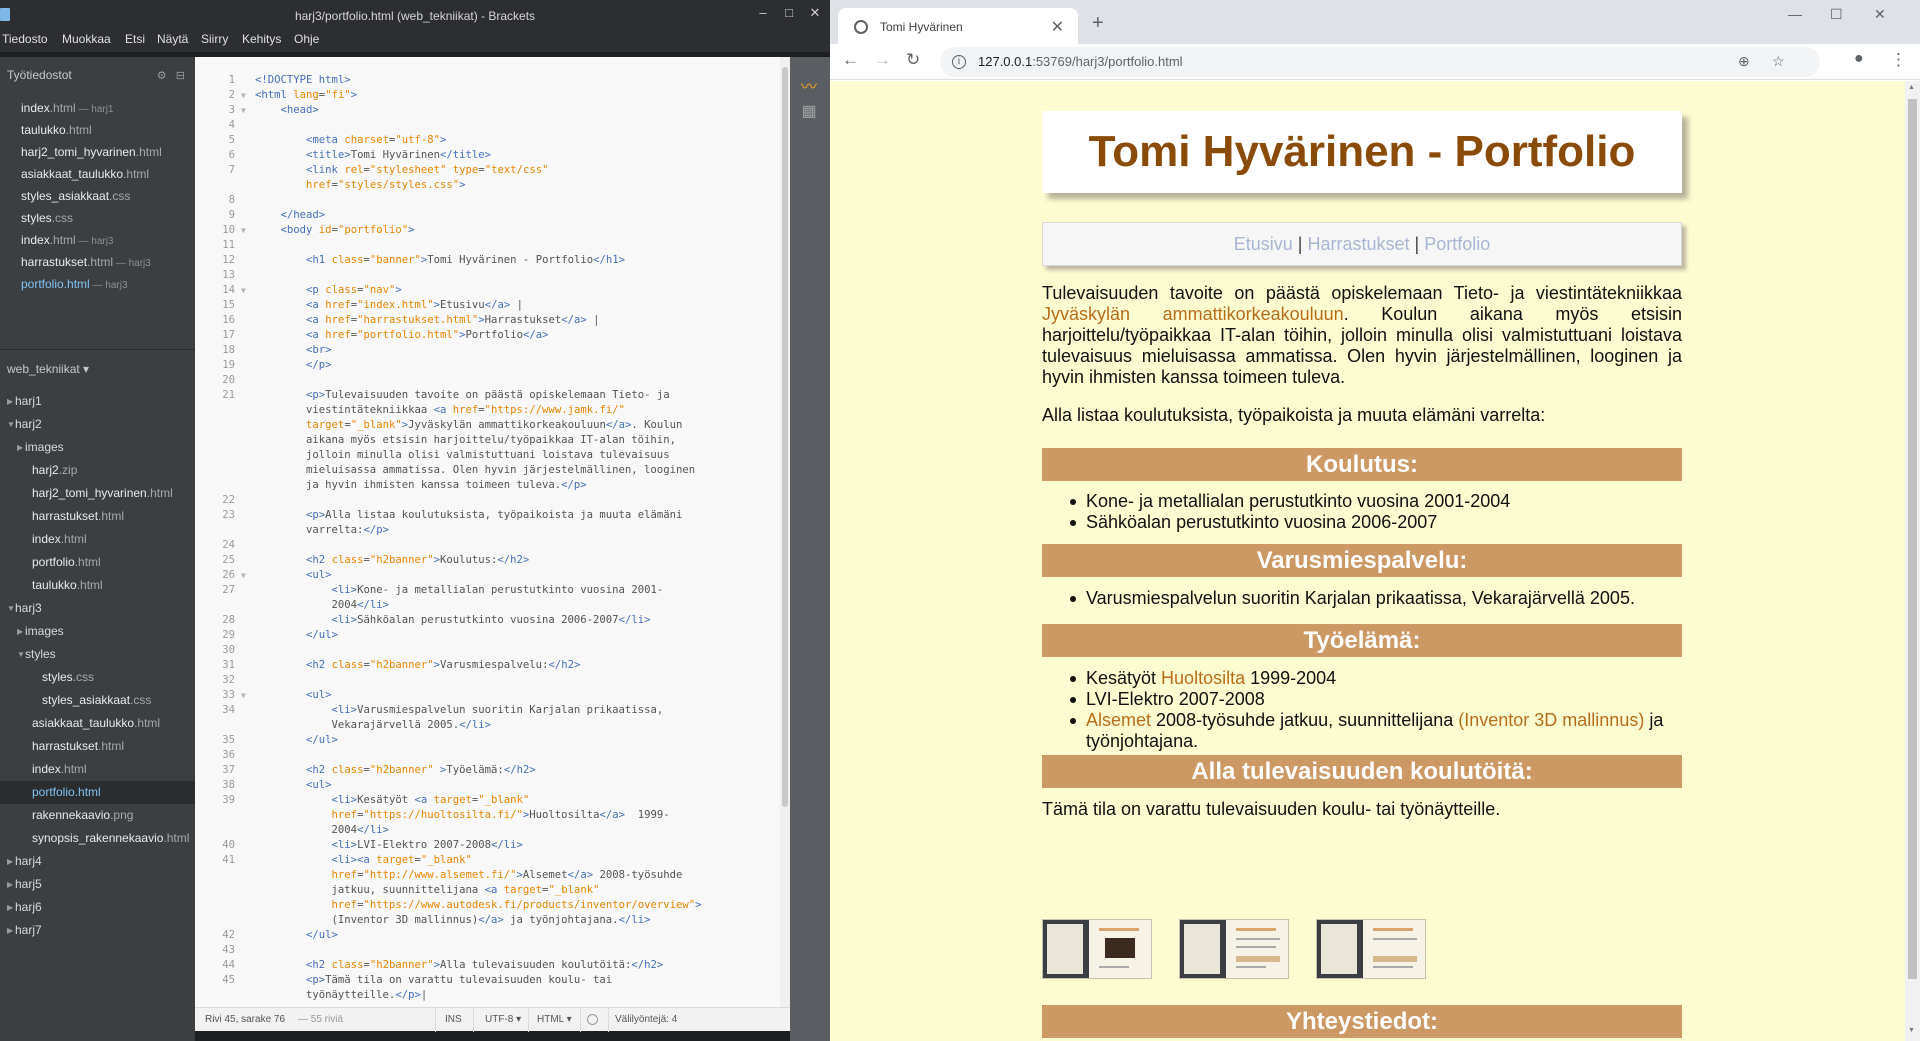 This screenshot has width=1920, height=1041. I want to click on working-file-item: portfolio.html — harj3, so click(97, 284).